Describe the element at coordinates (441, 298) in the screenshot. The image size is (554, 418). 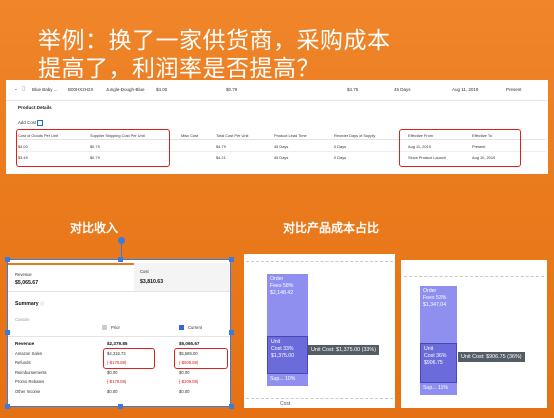
I see `chart2-order-fees-percent: 53%` at that location.